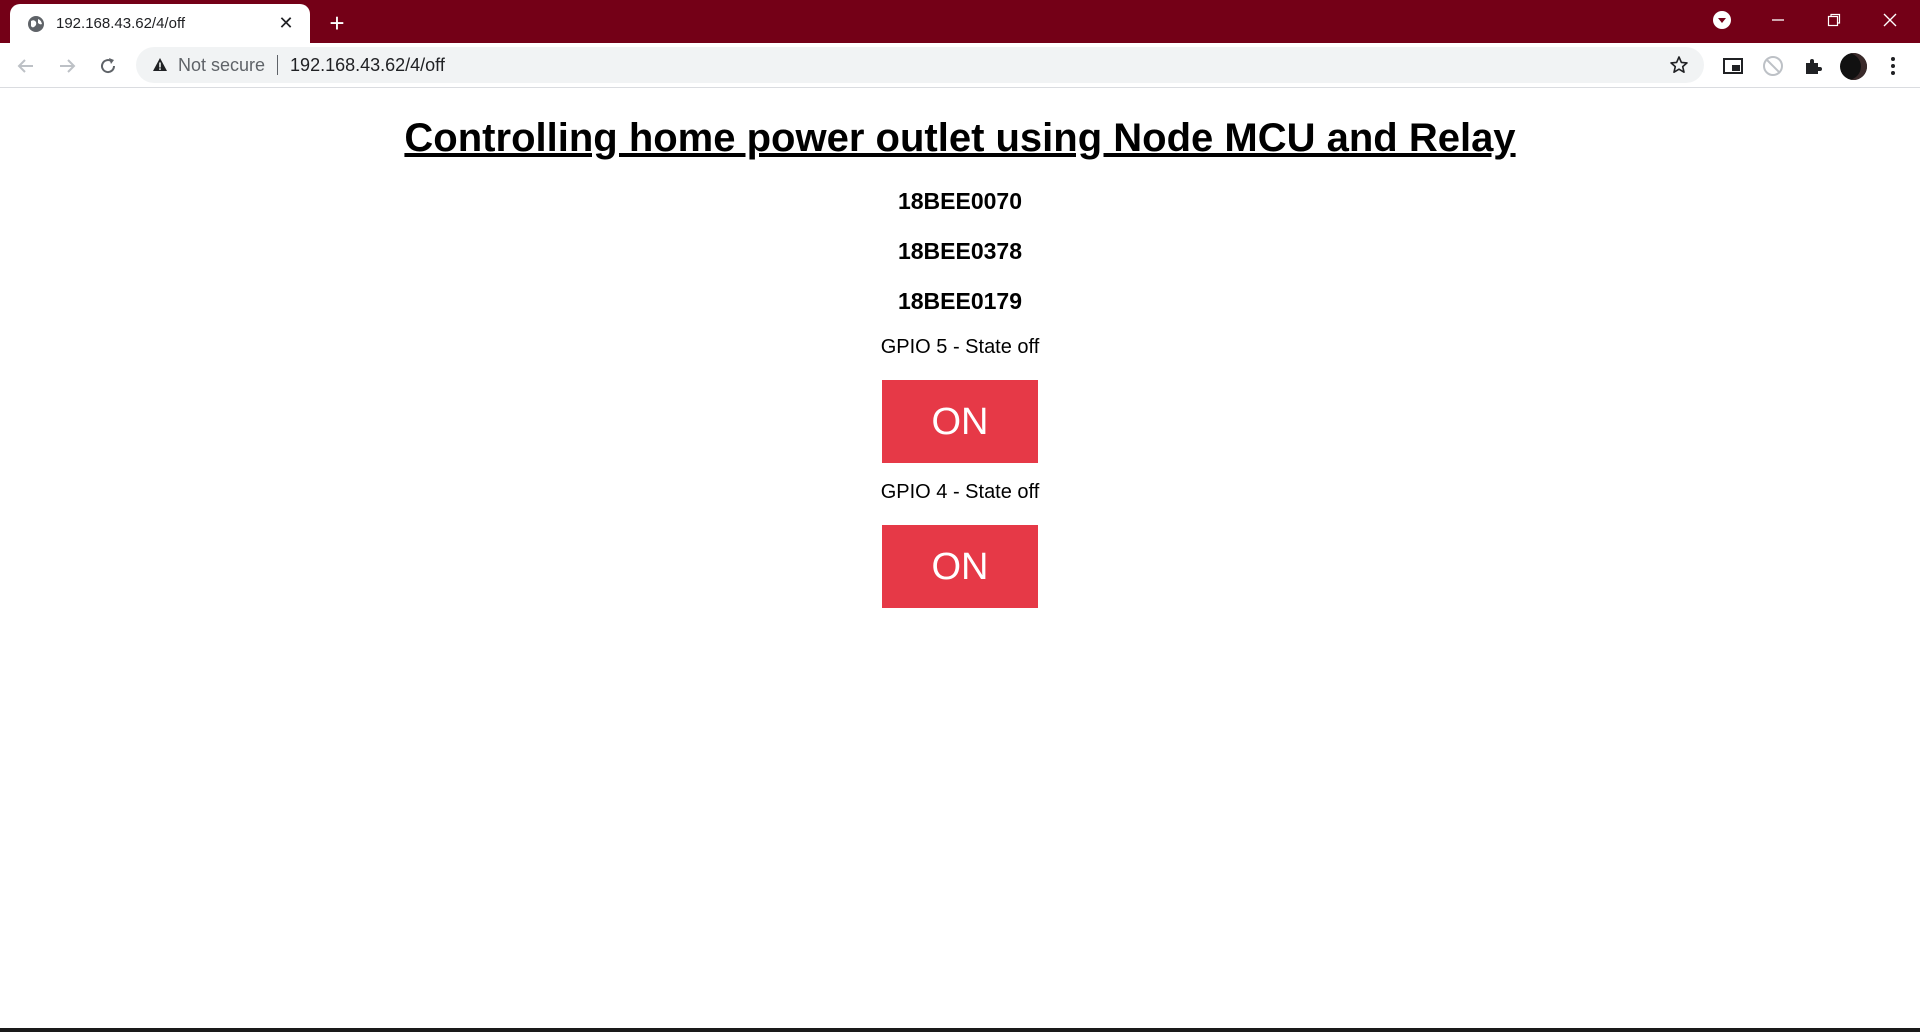  Describe the element at coordinates (960, 566) in the screenshot. I see `gpio-4-on-button: ON` at that location.